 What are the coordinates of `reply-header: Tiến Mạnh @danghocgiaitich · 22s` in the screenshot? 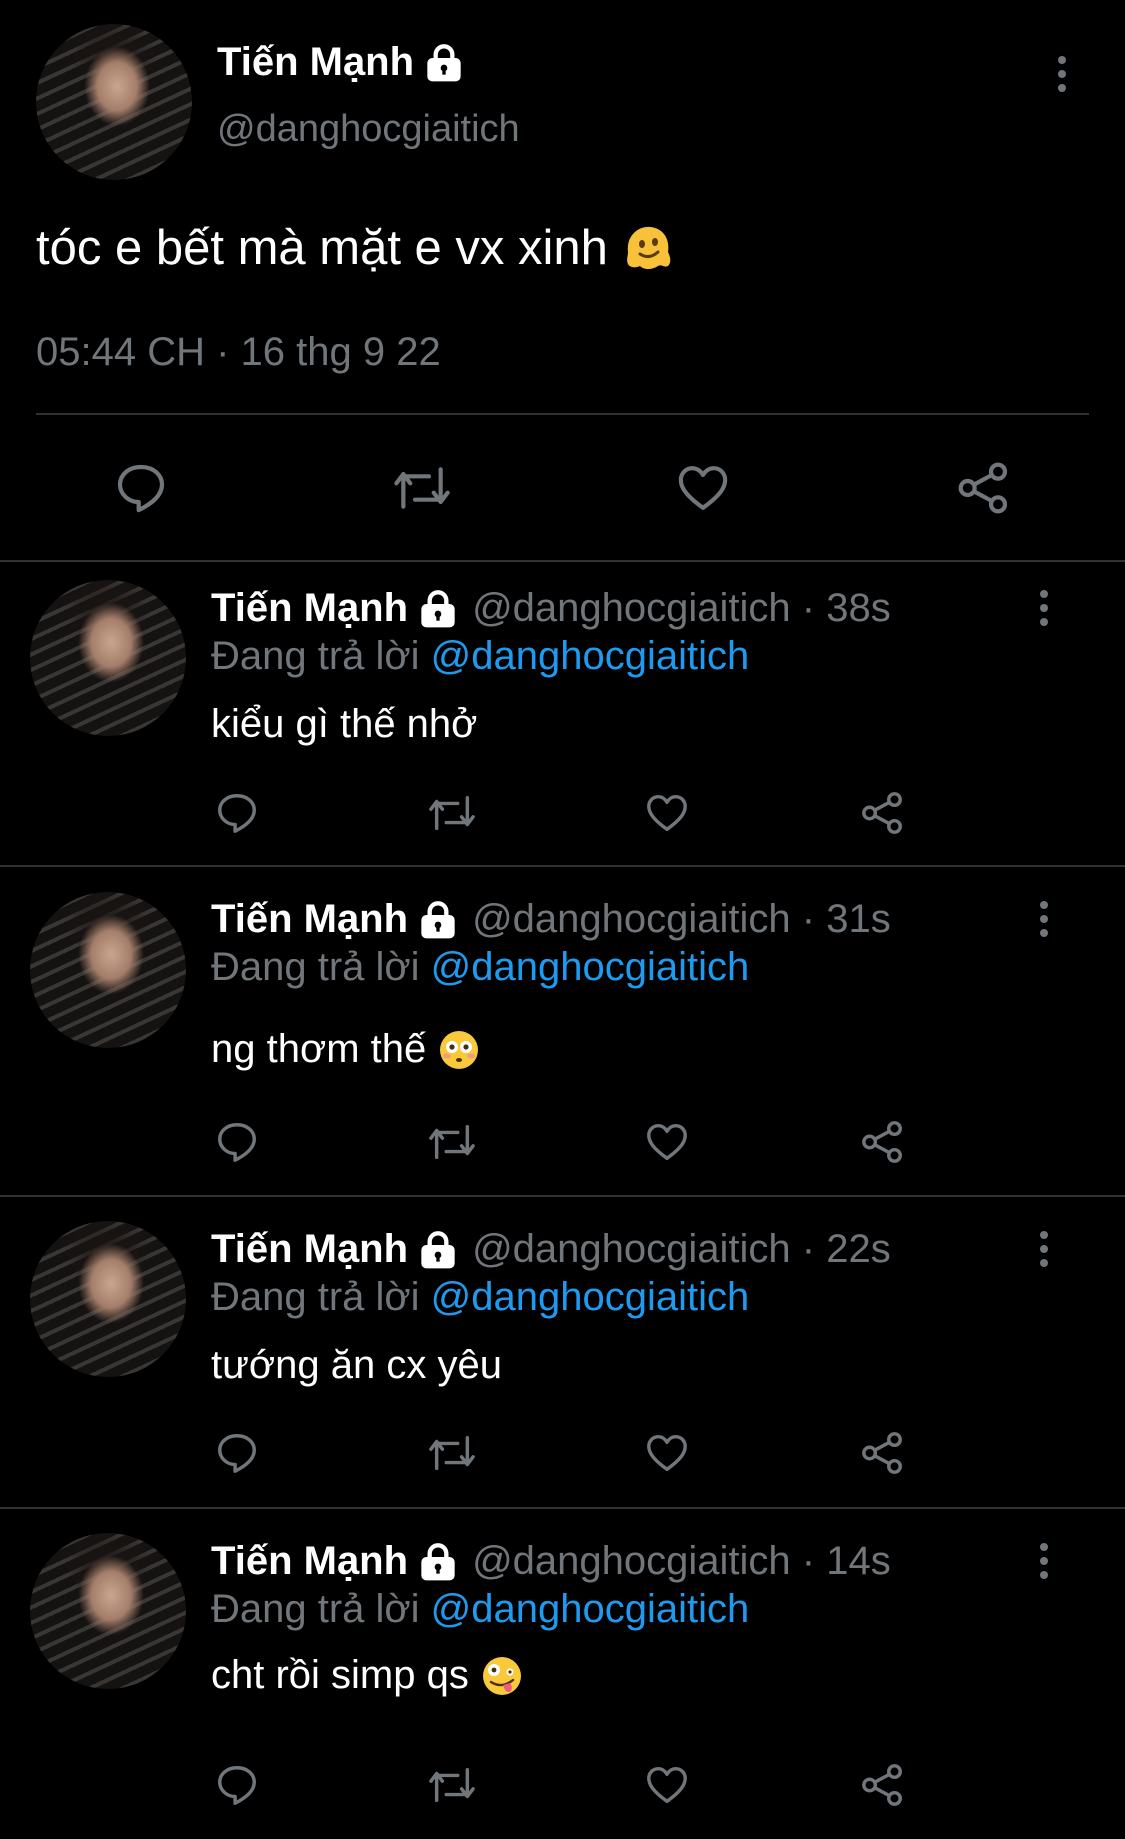 It's located at (551, 1249).